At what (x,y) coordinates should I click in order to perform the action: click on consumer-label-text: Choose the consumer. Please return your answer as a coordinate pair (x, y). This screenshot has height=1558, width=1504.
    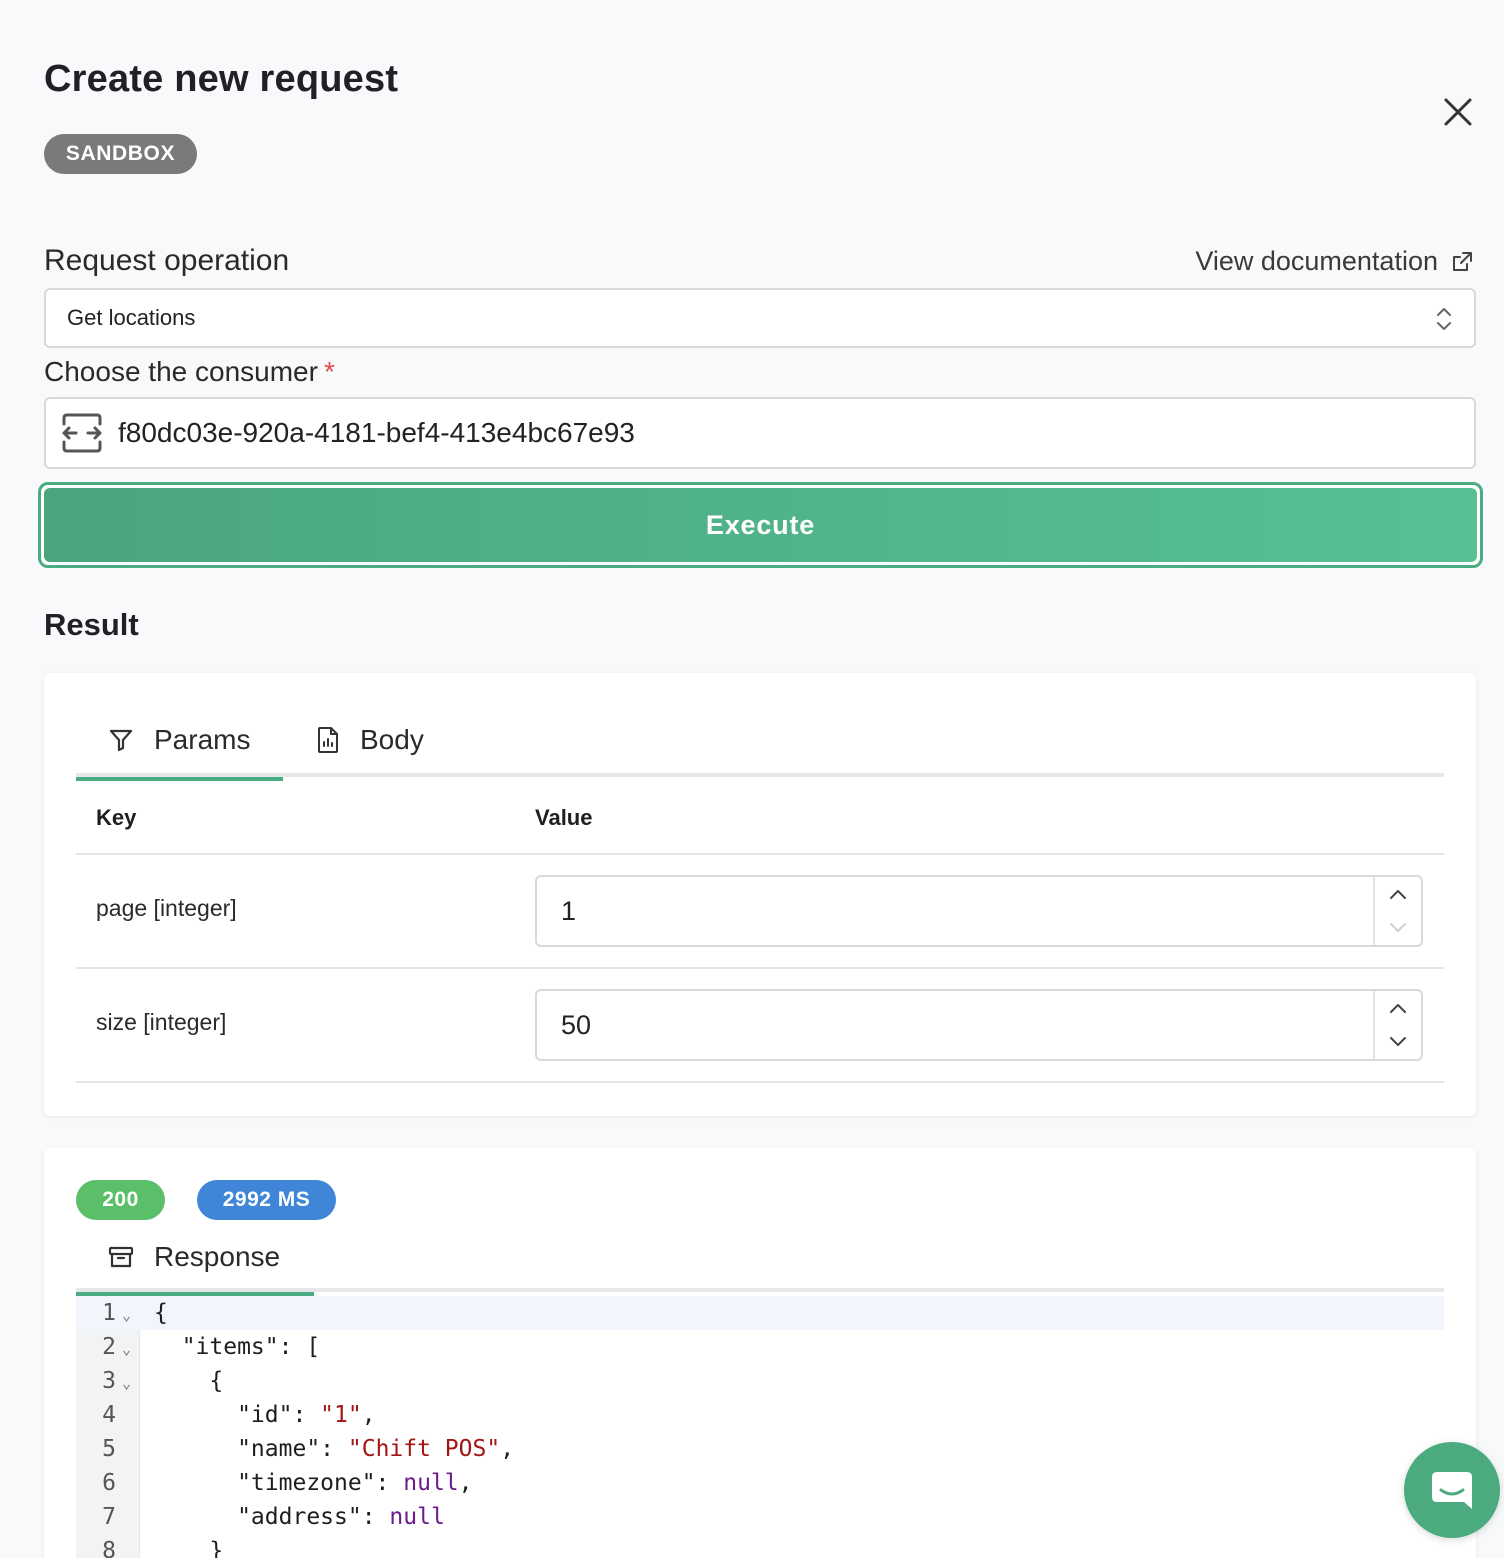
    Looking at the image, I should click on (181, 371).